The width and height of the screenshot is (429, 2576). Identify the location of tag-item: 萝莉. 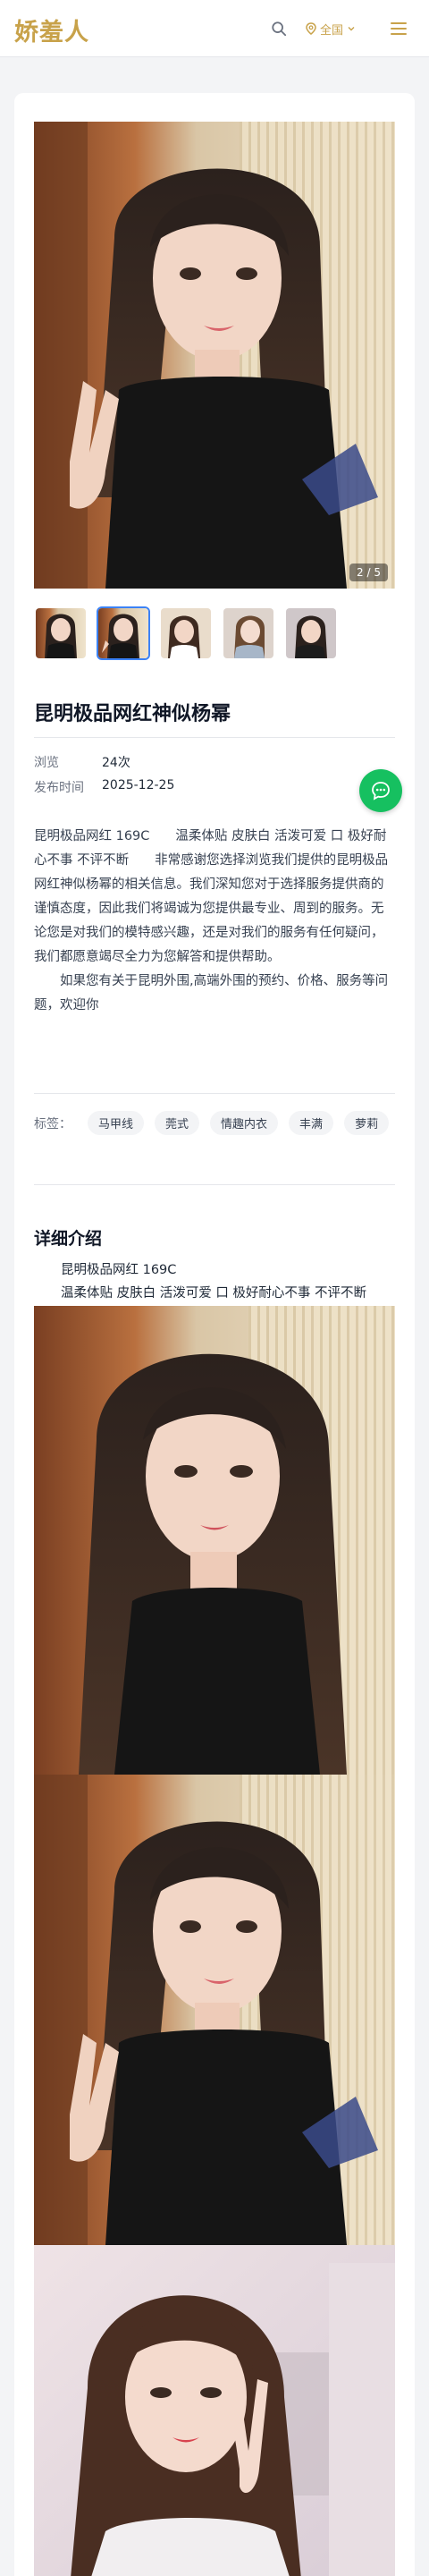
(367, 1123).